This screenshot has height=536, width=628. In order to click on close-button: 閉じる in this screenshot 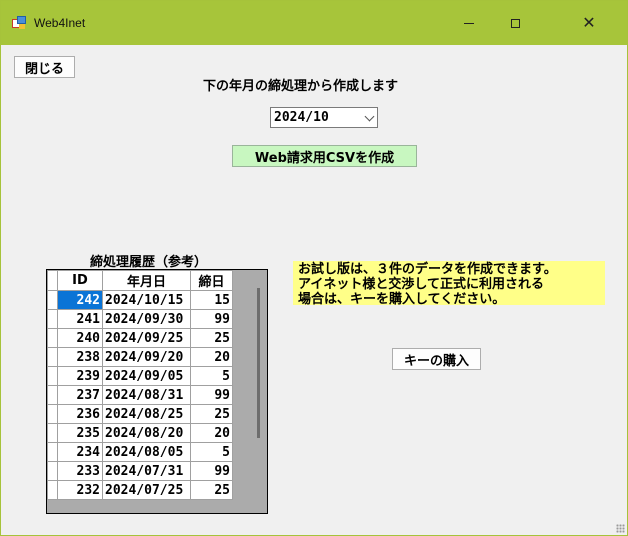, I will do `click(44, 67)`.